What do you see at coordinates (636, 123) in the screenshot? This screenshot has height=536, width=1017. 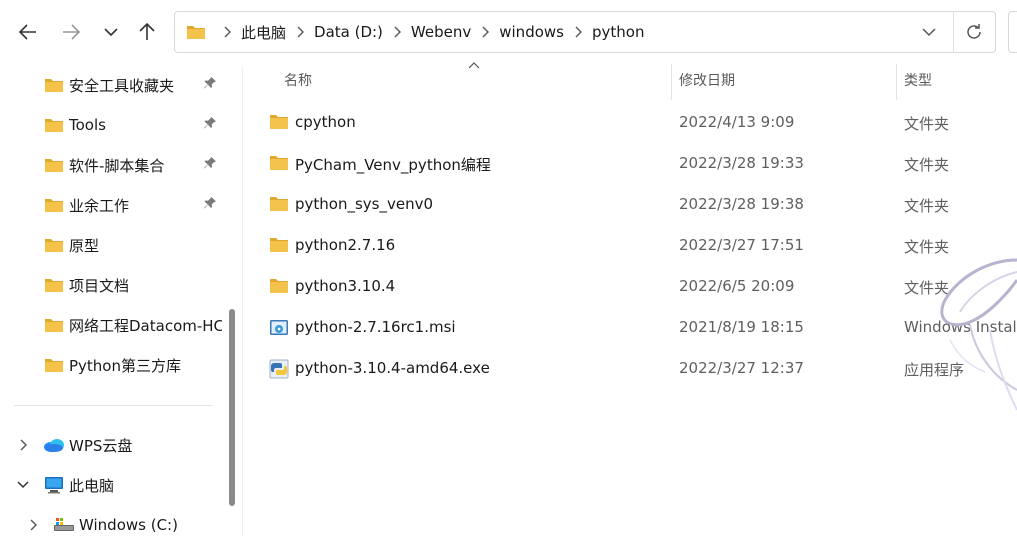 I see `file-row: cpython 2022/4/13 9:09 文件夹` at bounding box center [636, 123].